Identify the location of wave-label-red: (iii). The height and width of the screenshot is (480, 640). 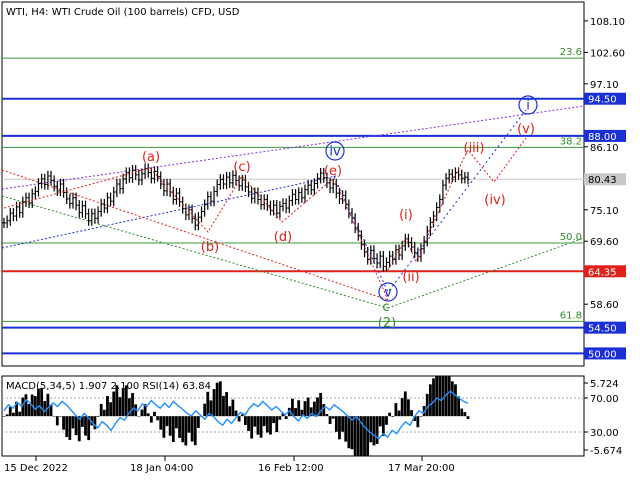
(474, 148).